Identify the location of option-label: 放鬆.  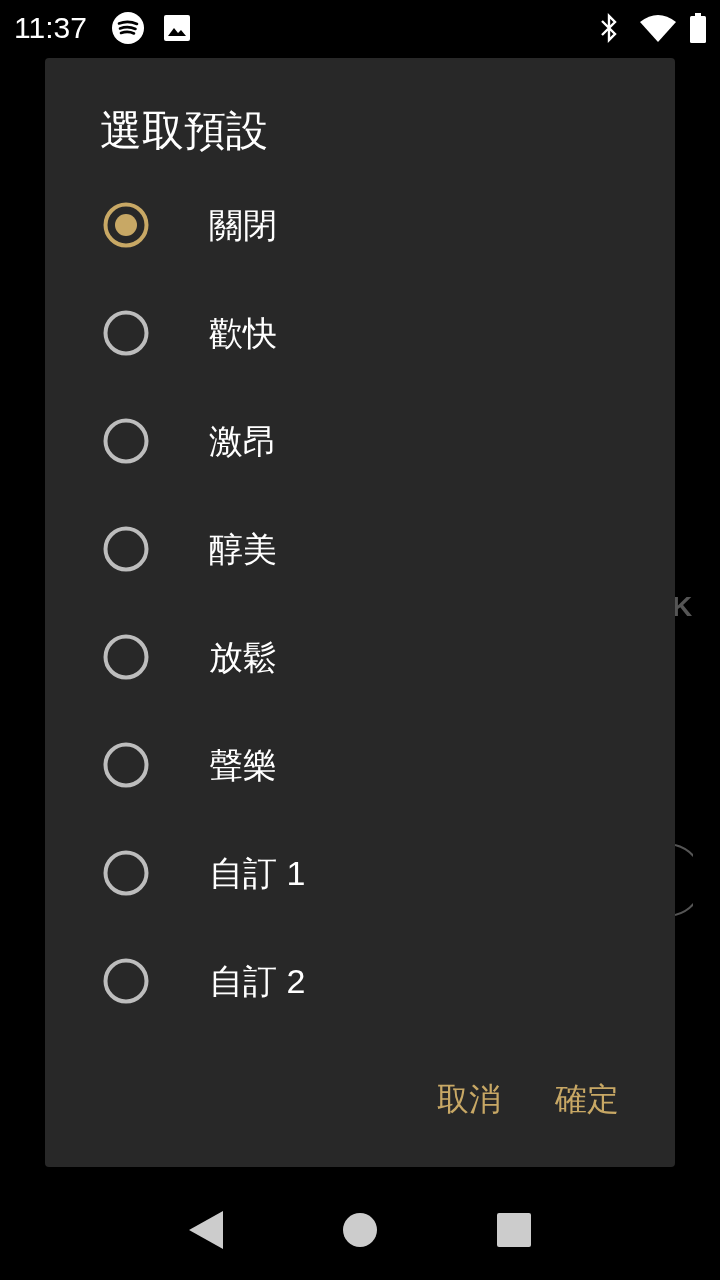
(243, 657).